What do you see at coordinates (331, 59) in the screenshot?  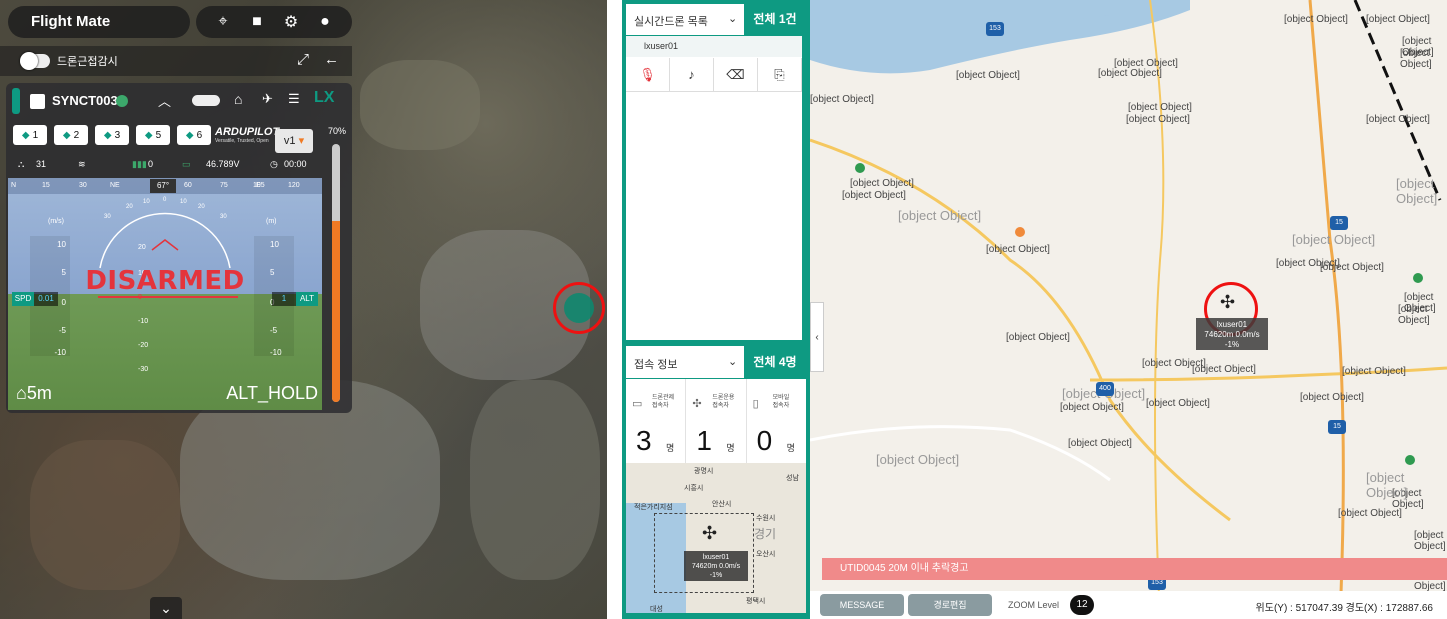 I see `back-arrow-icon: ←` at bounding box center [331, 59].